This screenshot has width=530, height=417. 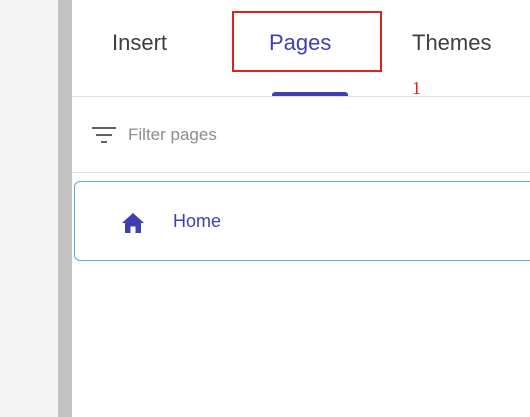 I want to click on filter-icon, so click(x=104, y=135).